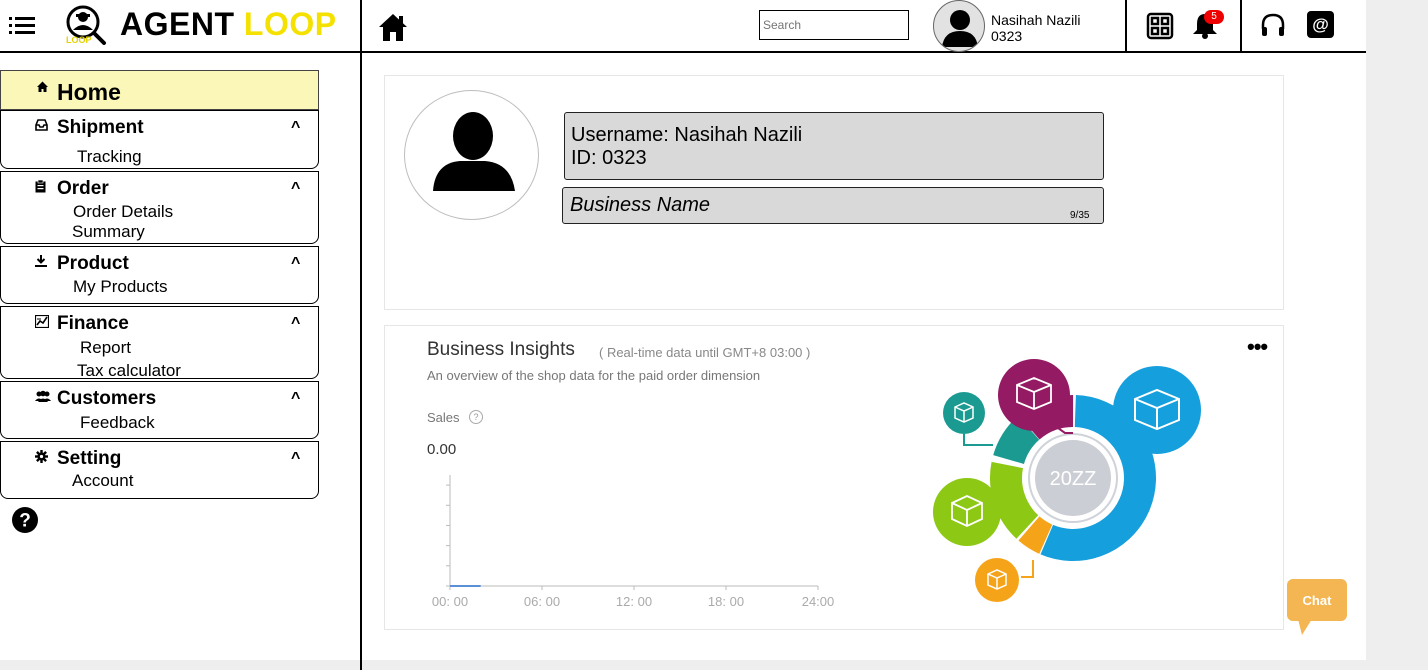 This screenshot has height=670, width=1428. Describe the element at coordinates (159, 343) in the screenshot. I see `sidebar-group-finance: Finance ^ Report Tax calculator` at that location.